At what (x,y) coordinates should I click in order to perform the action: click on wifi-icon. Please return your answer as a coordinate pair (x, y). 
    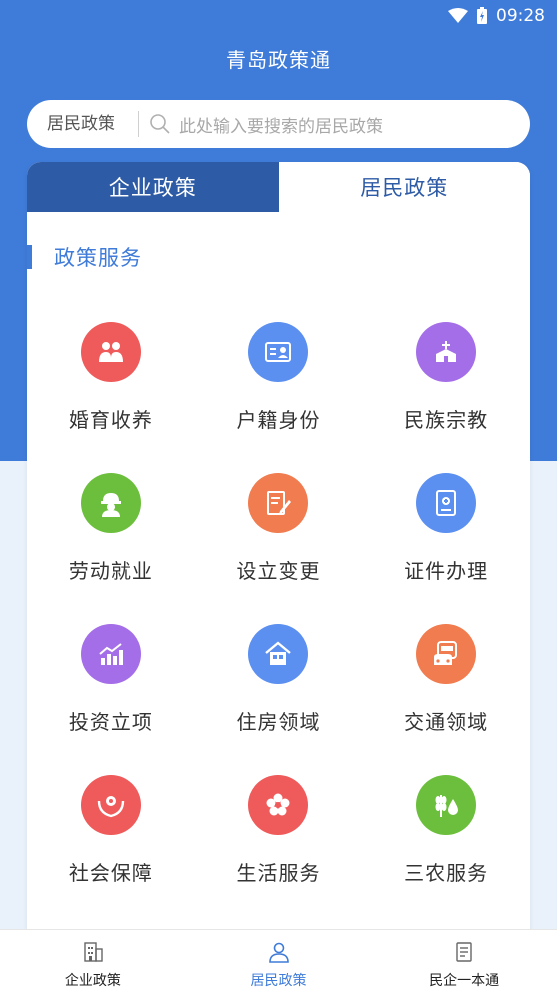
    Looking at the image, I should click on (458, 15).